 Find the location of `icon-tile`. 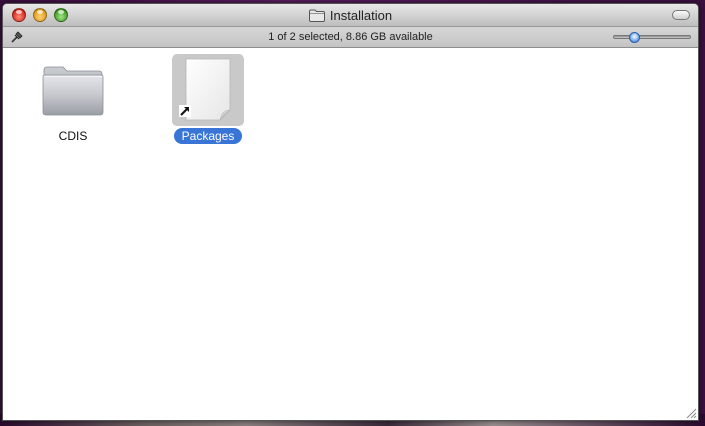

icon-tile is located at coordinates (73, 90).